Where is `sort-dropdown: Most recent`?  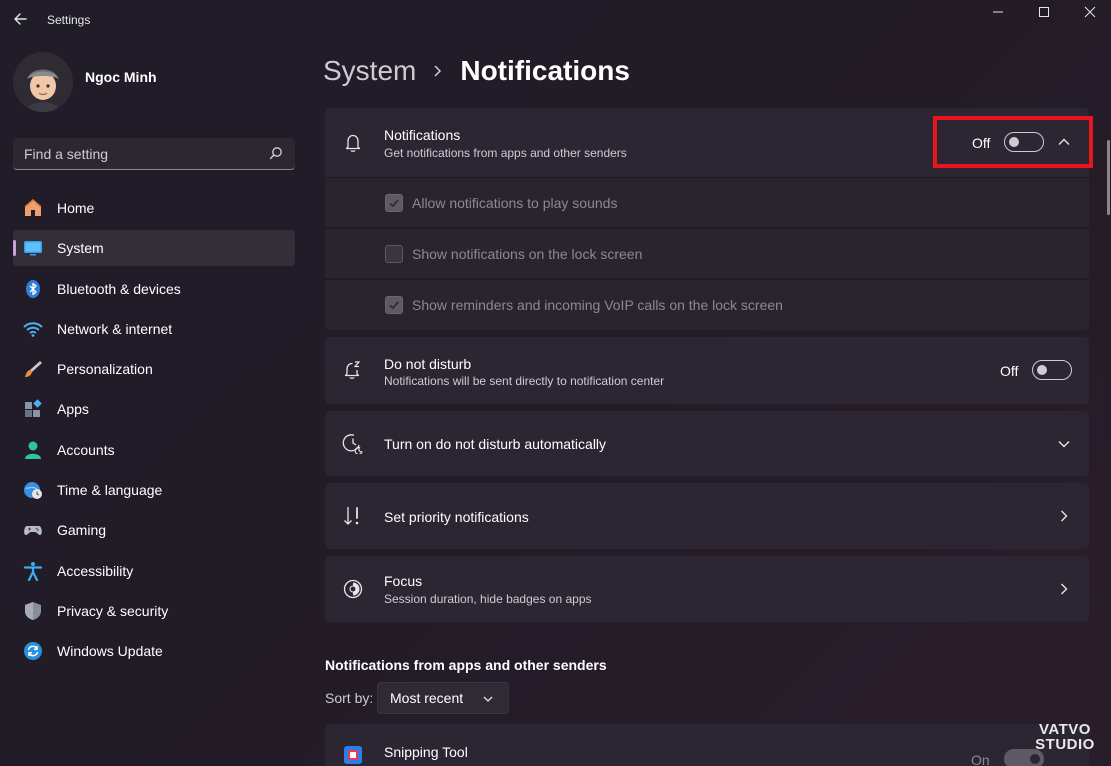
sort-dropdown: Most recent is located at coordinates (443, 698).